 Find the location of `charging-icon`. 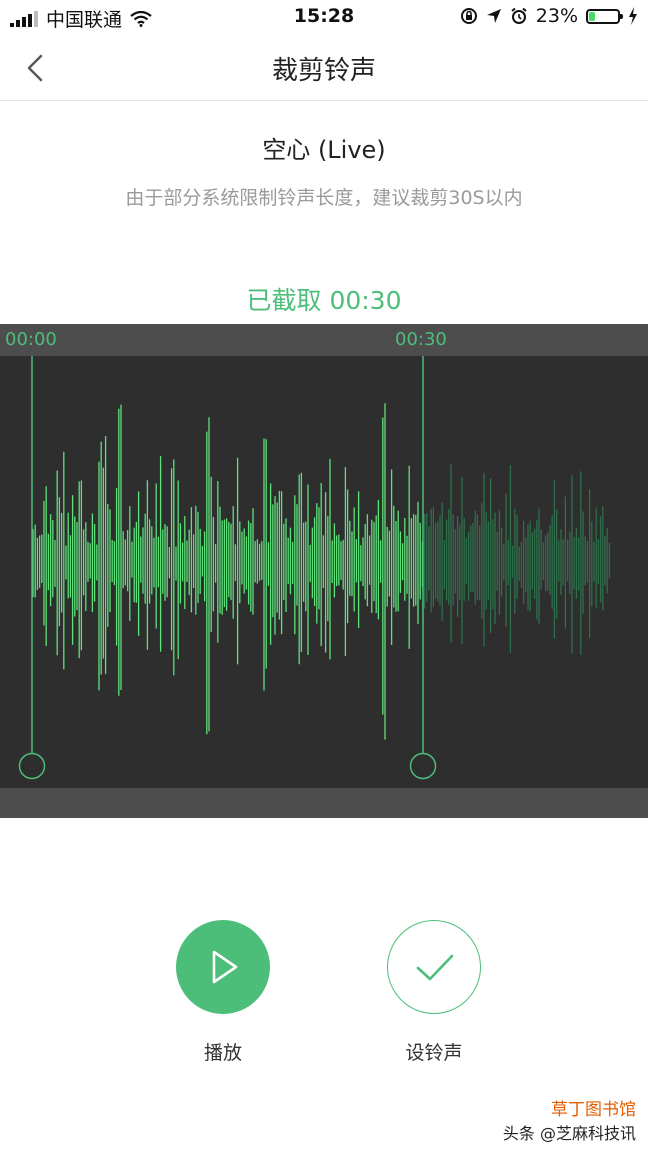

charging-icon is located at coordinates (633, 16).